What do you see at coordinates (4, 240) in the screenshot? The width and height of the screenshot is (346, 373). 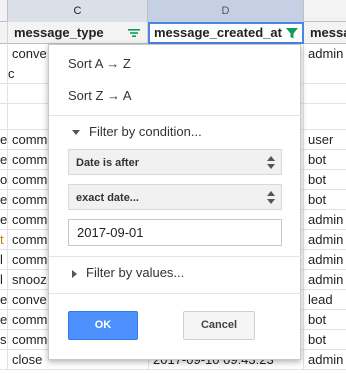 I see `table-cell: t` at bounding box center [4, 240].